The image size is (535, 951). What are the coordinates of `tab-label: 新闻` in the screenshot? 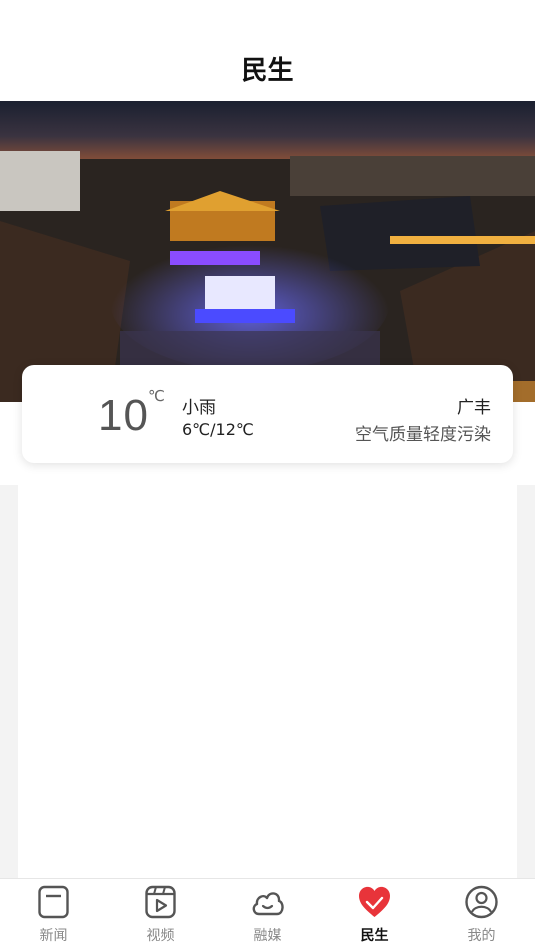 It's located at (53, 936).